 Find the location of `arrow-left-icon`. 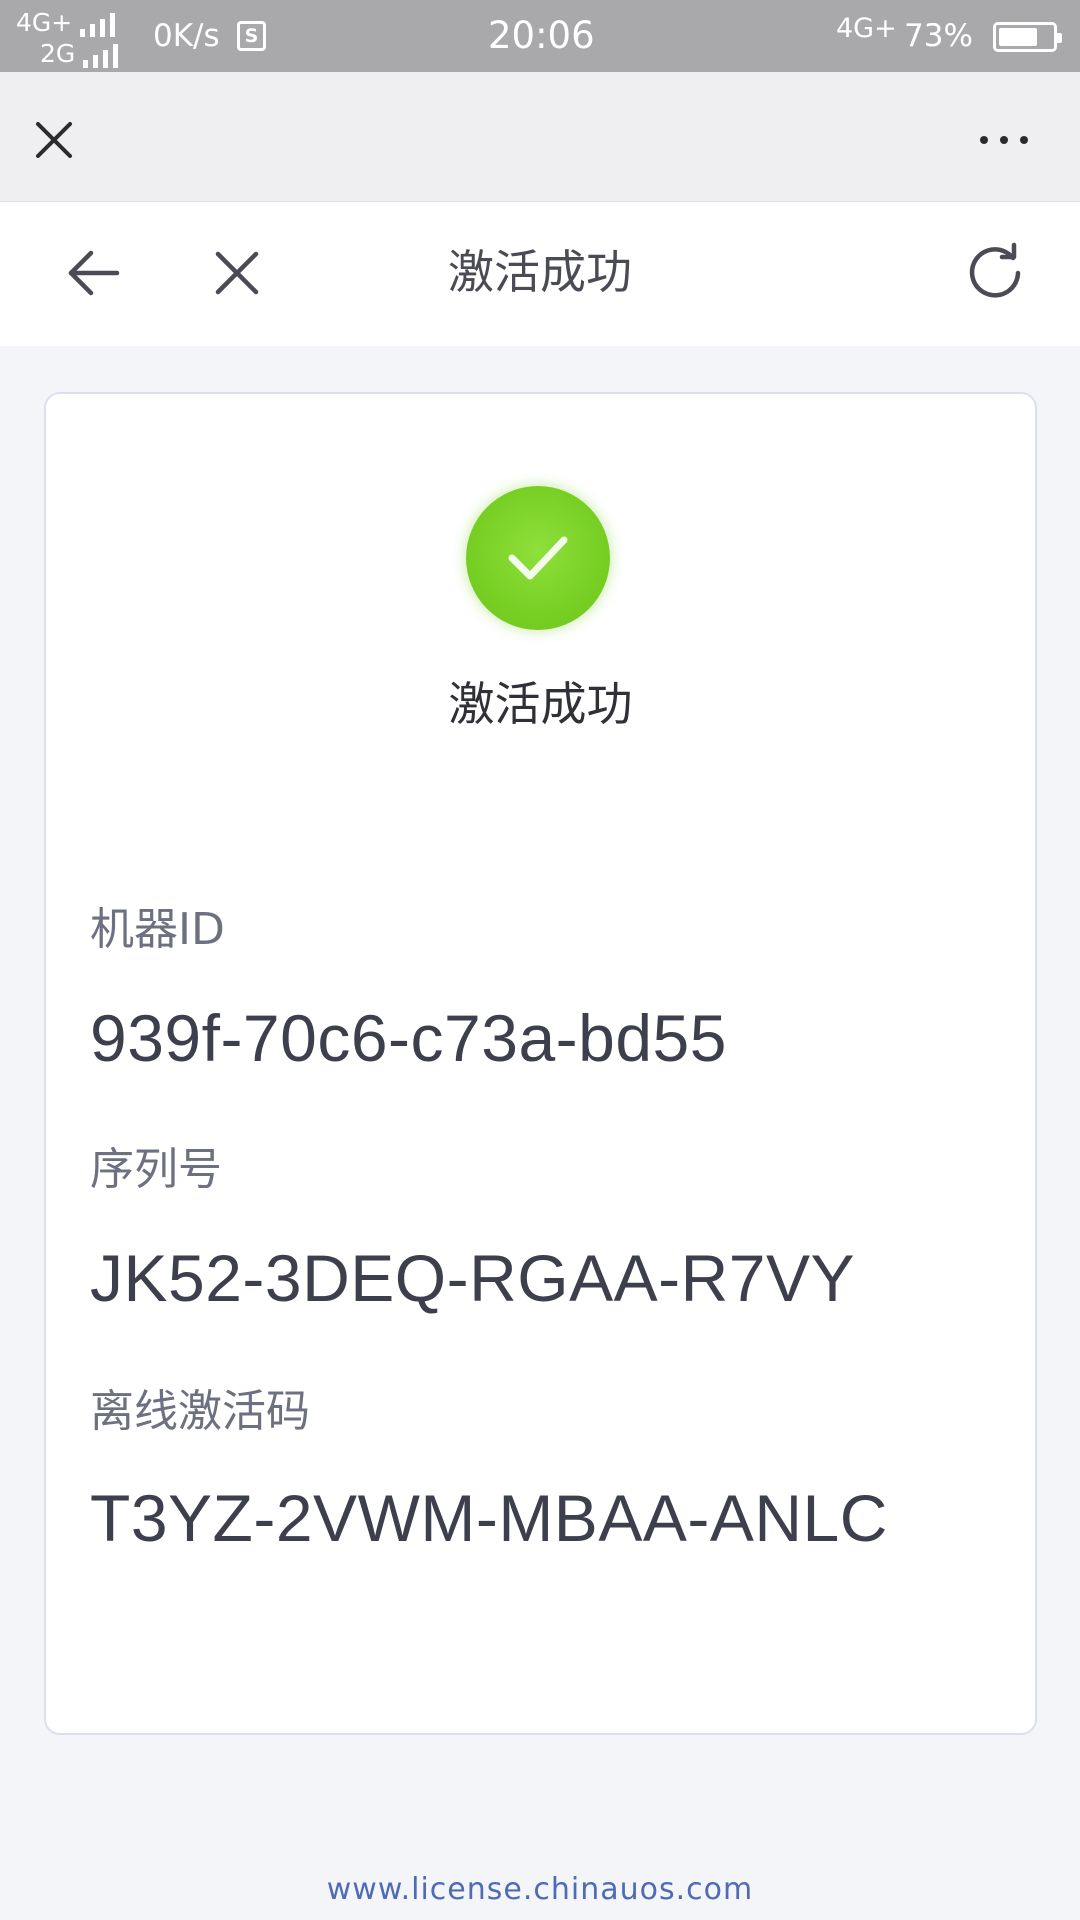

arrow-left-icon is located at coordinates (94, 273).